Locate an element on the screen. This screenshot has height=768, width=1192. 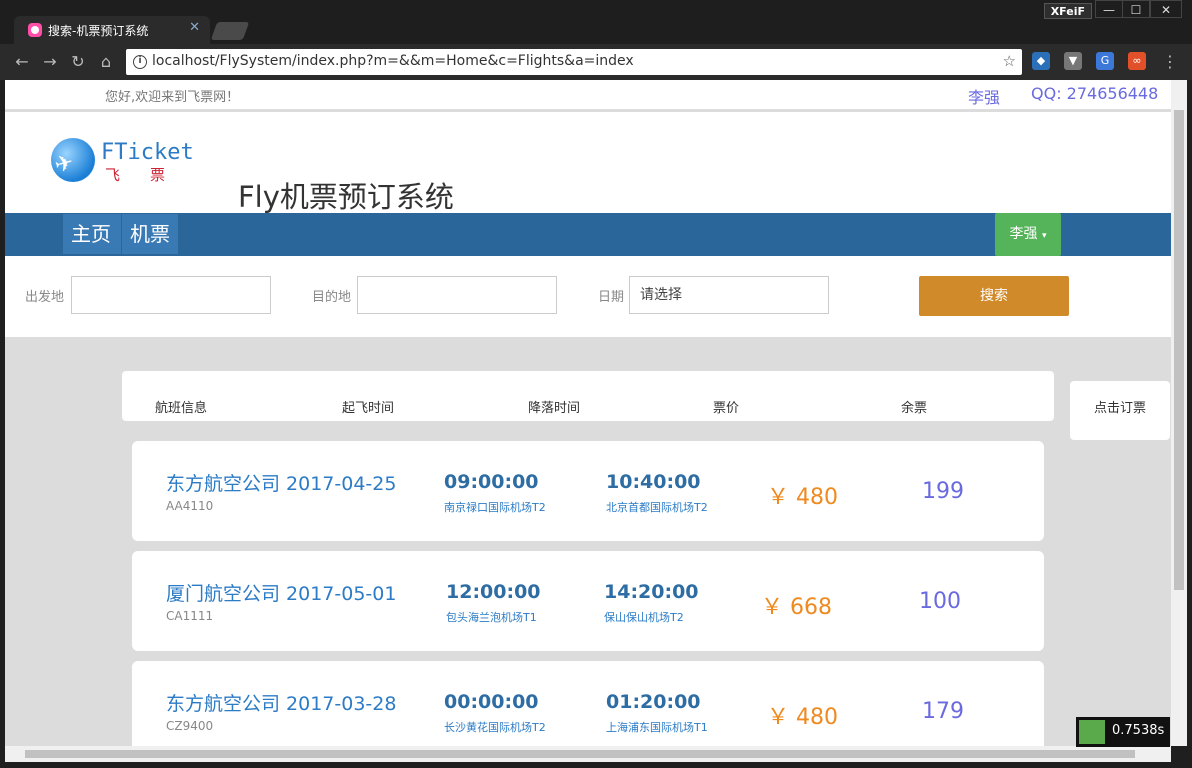
search-form: 出发地 目的地 日期 请选择 搜索 is located at coordinates (588, 296).